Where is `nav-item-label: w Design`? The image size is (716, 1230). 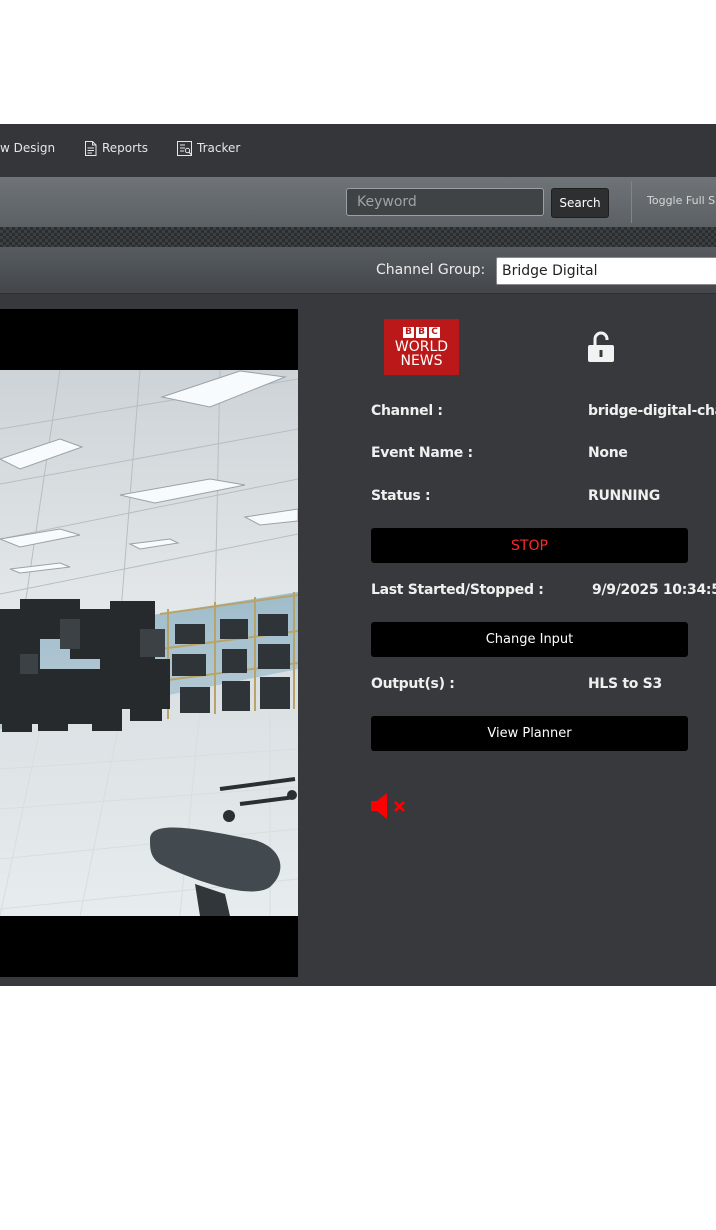 nav-item-label: w Design is located at coordinates (28, 148).